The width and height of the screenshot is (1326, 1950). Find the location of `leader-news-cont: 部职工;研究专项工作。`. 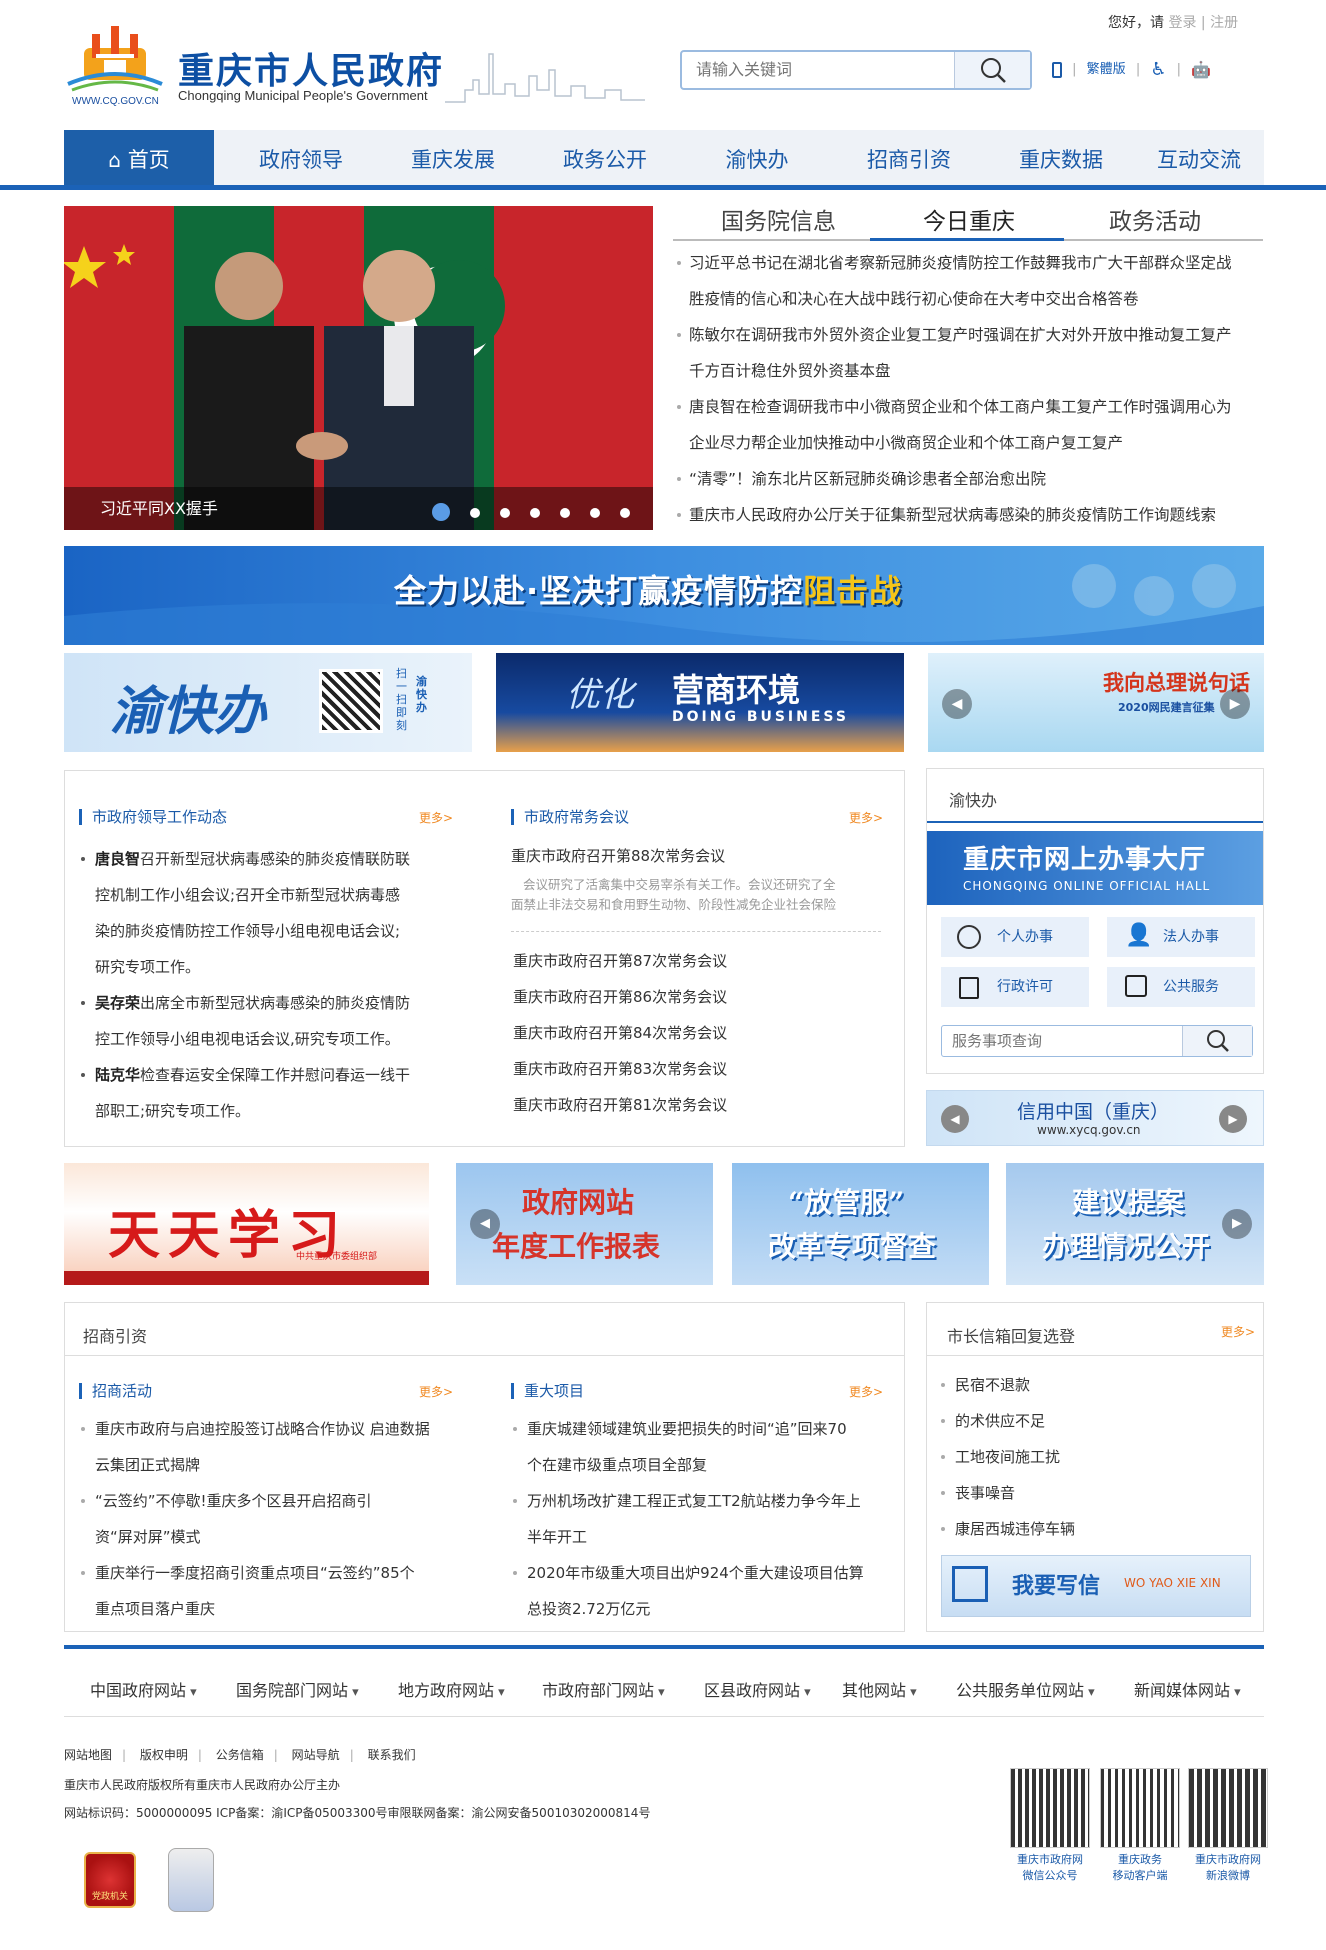

leader-news-cont: 部职工;研究专项工作。 is located at coordinates (259, 1111).